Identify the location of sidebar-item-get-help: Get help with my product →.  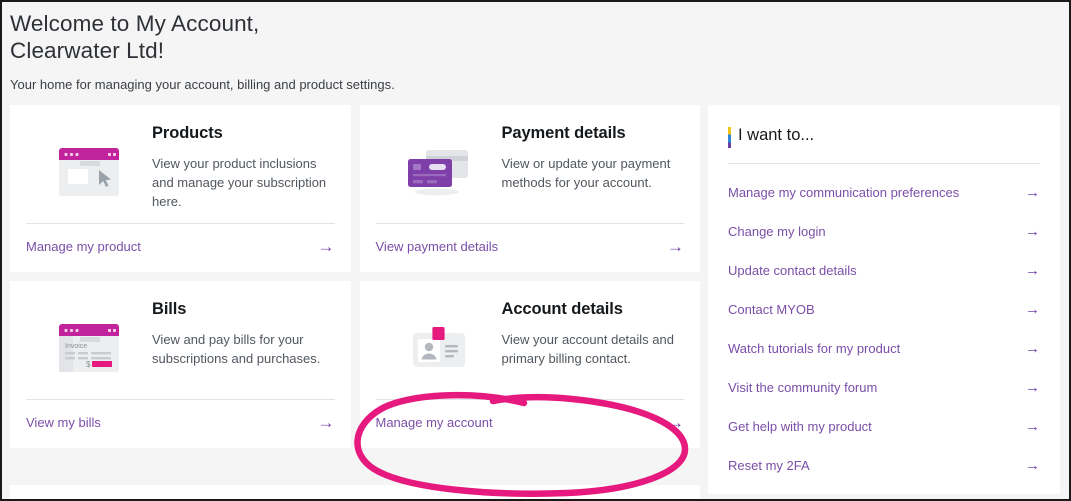
(884, 426).